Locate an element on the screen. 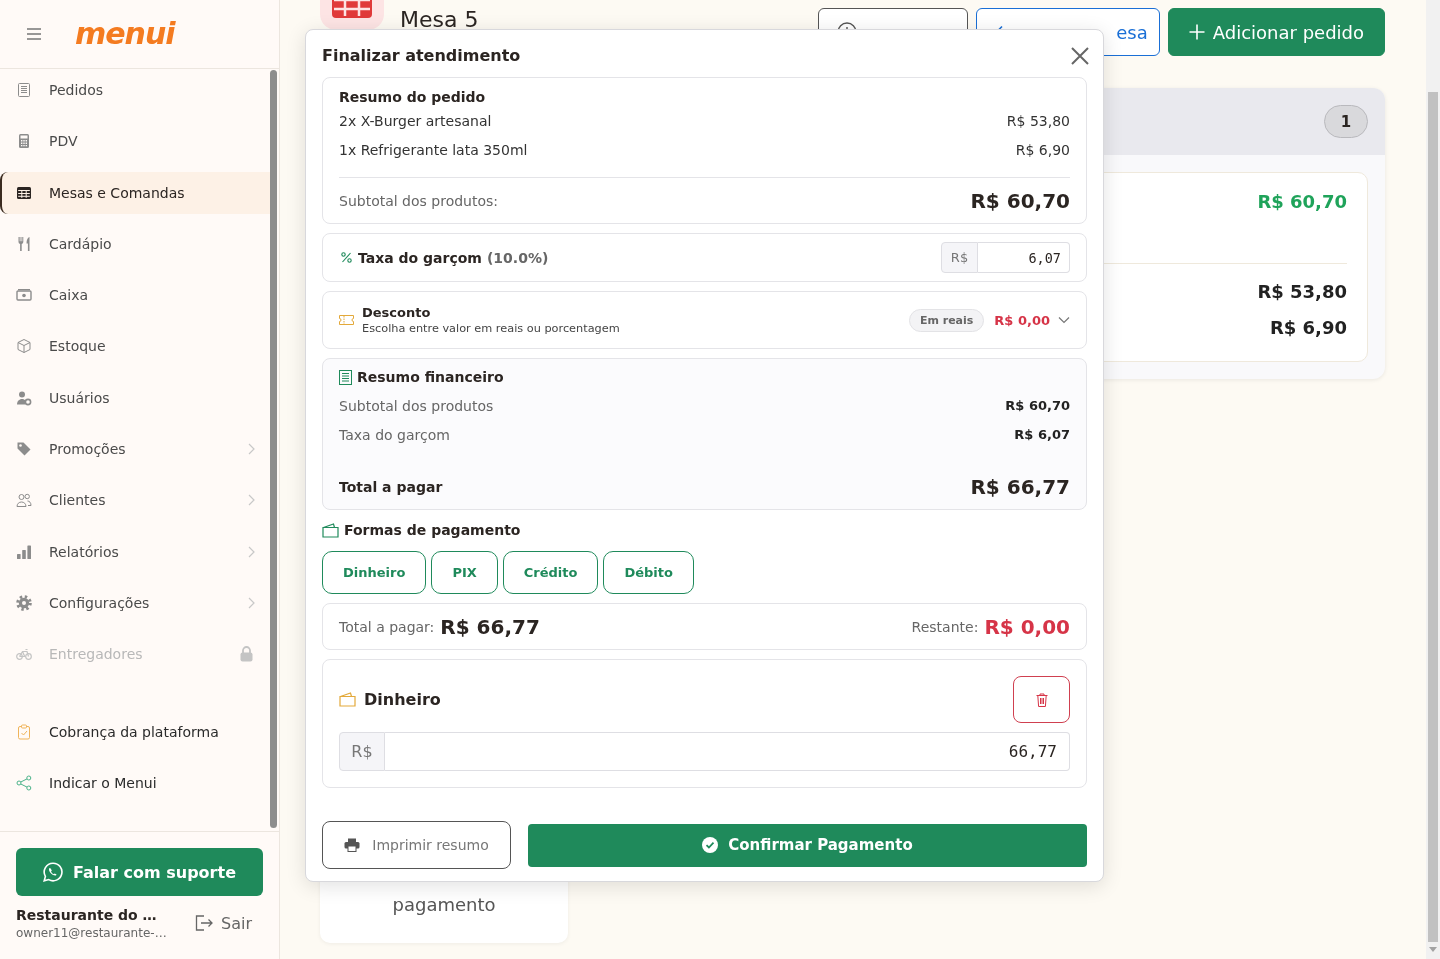  check-circle-icon is located at coordinates (710, 845).